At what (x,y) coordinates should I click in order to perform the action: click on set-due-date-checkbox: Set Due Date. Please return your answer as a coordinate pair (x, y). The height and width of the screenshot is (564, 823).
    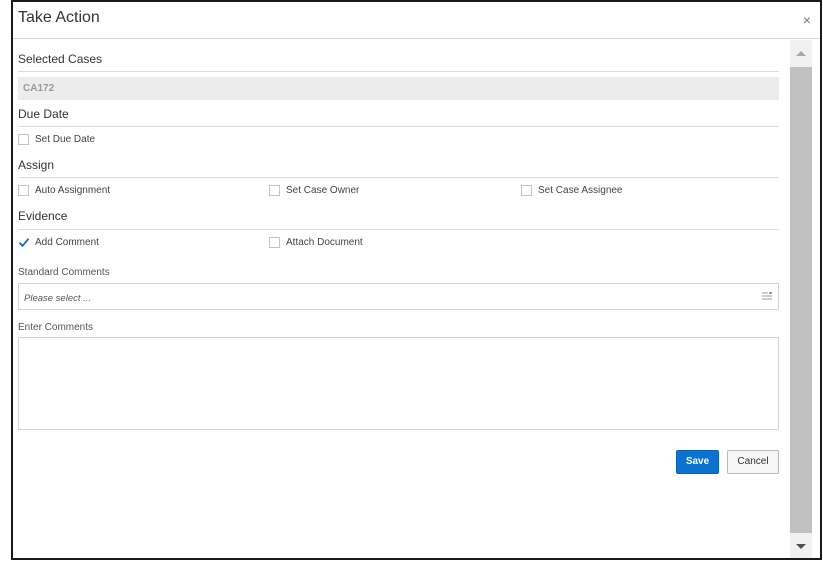
    Looking at the image, I should click on (56, 139).